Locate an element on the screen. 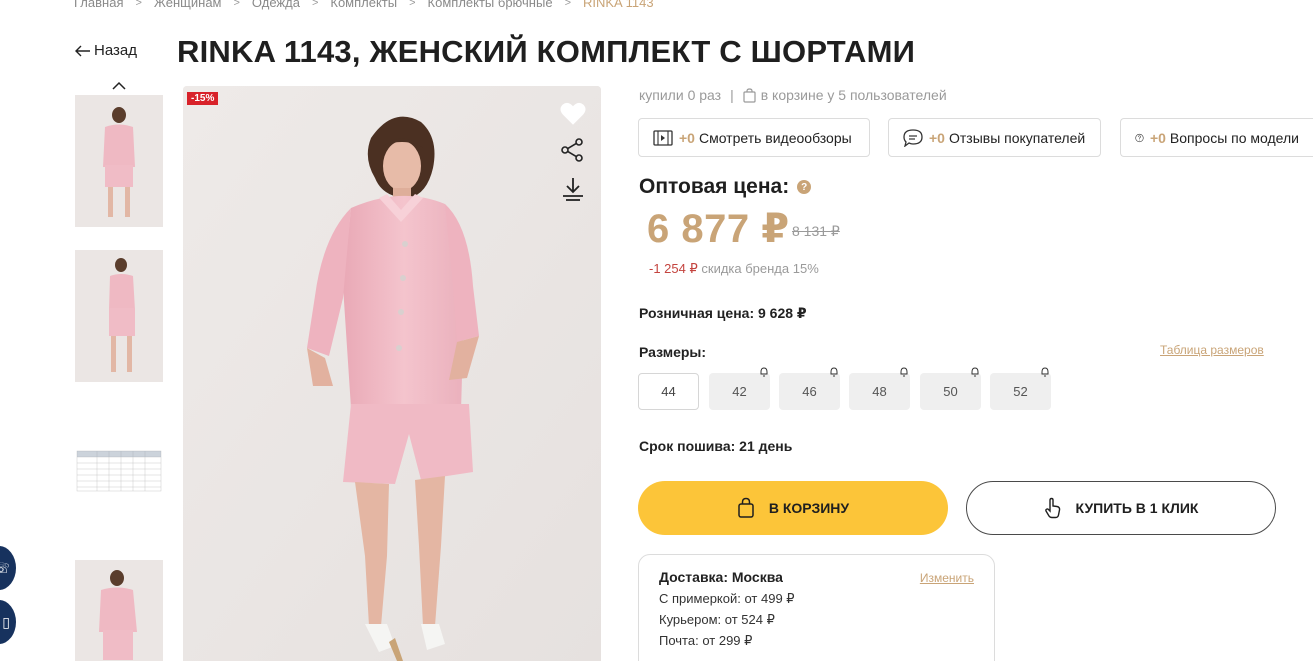 The width and height of the screenshot is (1313, 661). size-option-42: 42 is located at coordinates (739, 388).